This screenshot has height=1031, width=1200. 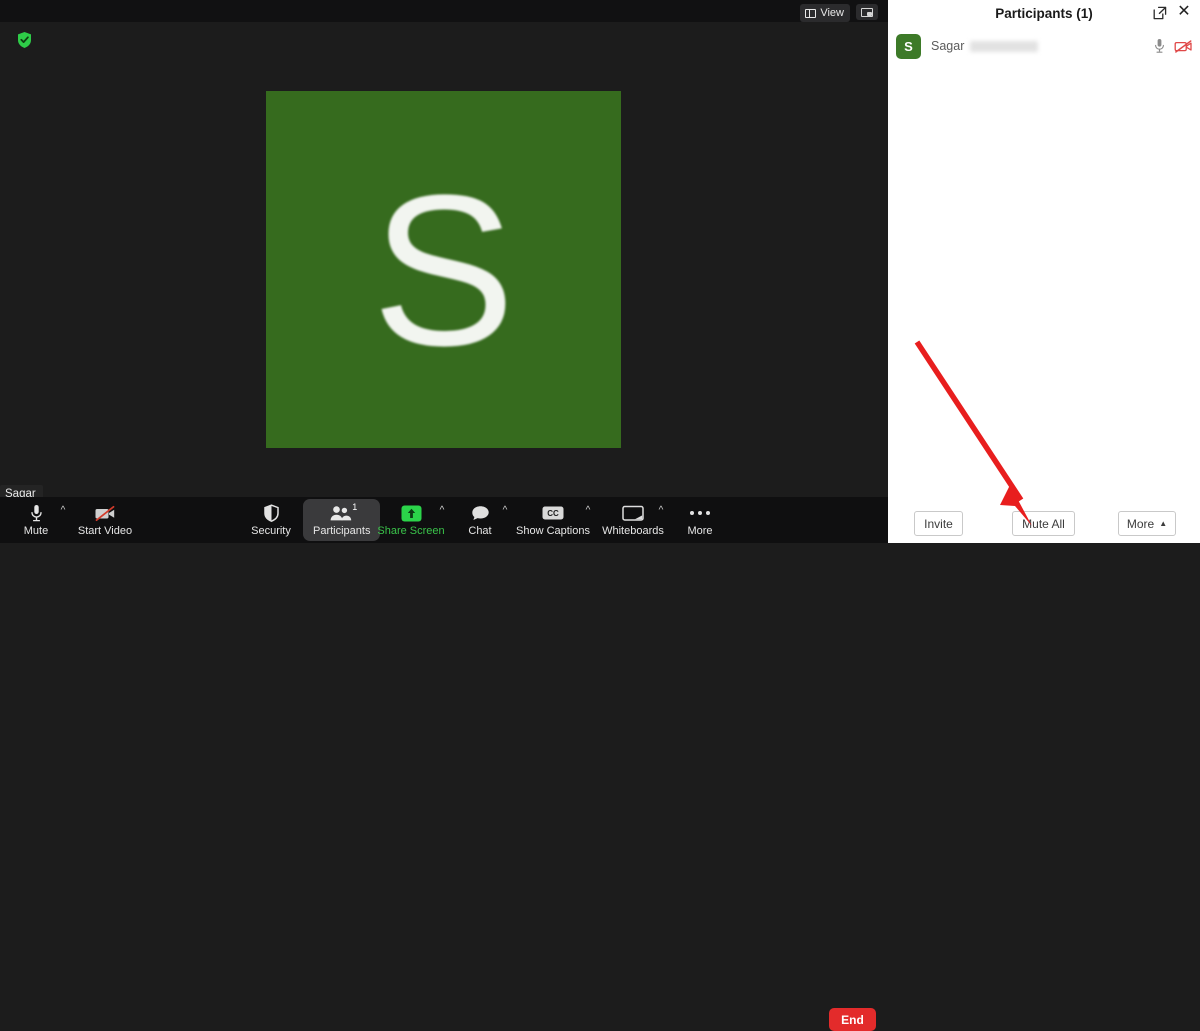 What do you see at coordinates (908, 46) in the screenshot?
I see `participant-avatar: S` at bounding box center [908, 46].